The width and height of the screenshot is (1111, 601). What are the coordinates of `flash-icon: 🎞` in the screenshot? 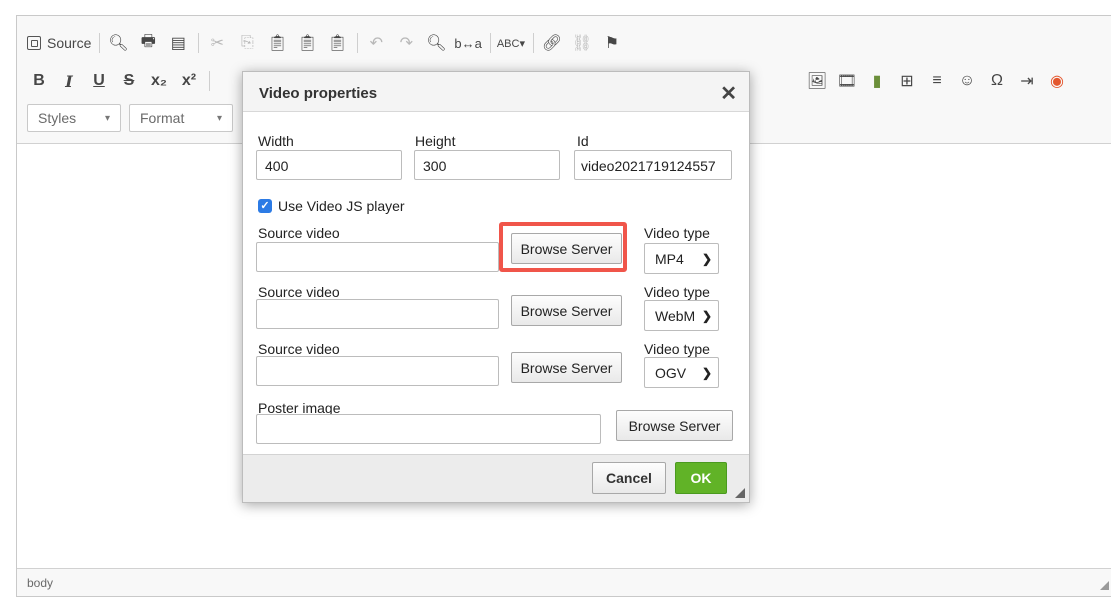 It's located at (847, 81).